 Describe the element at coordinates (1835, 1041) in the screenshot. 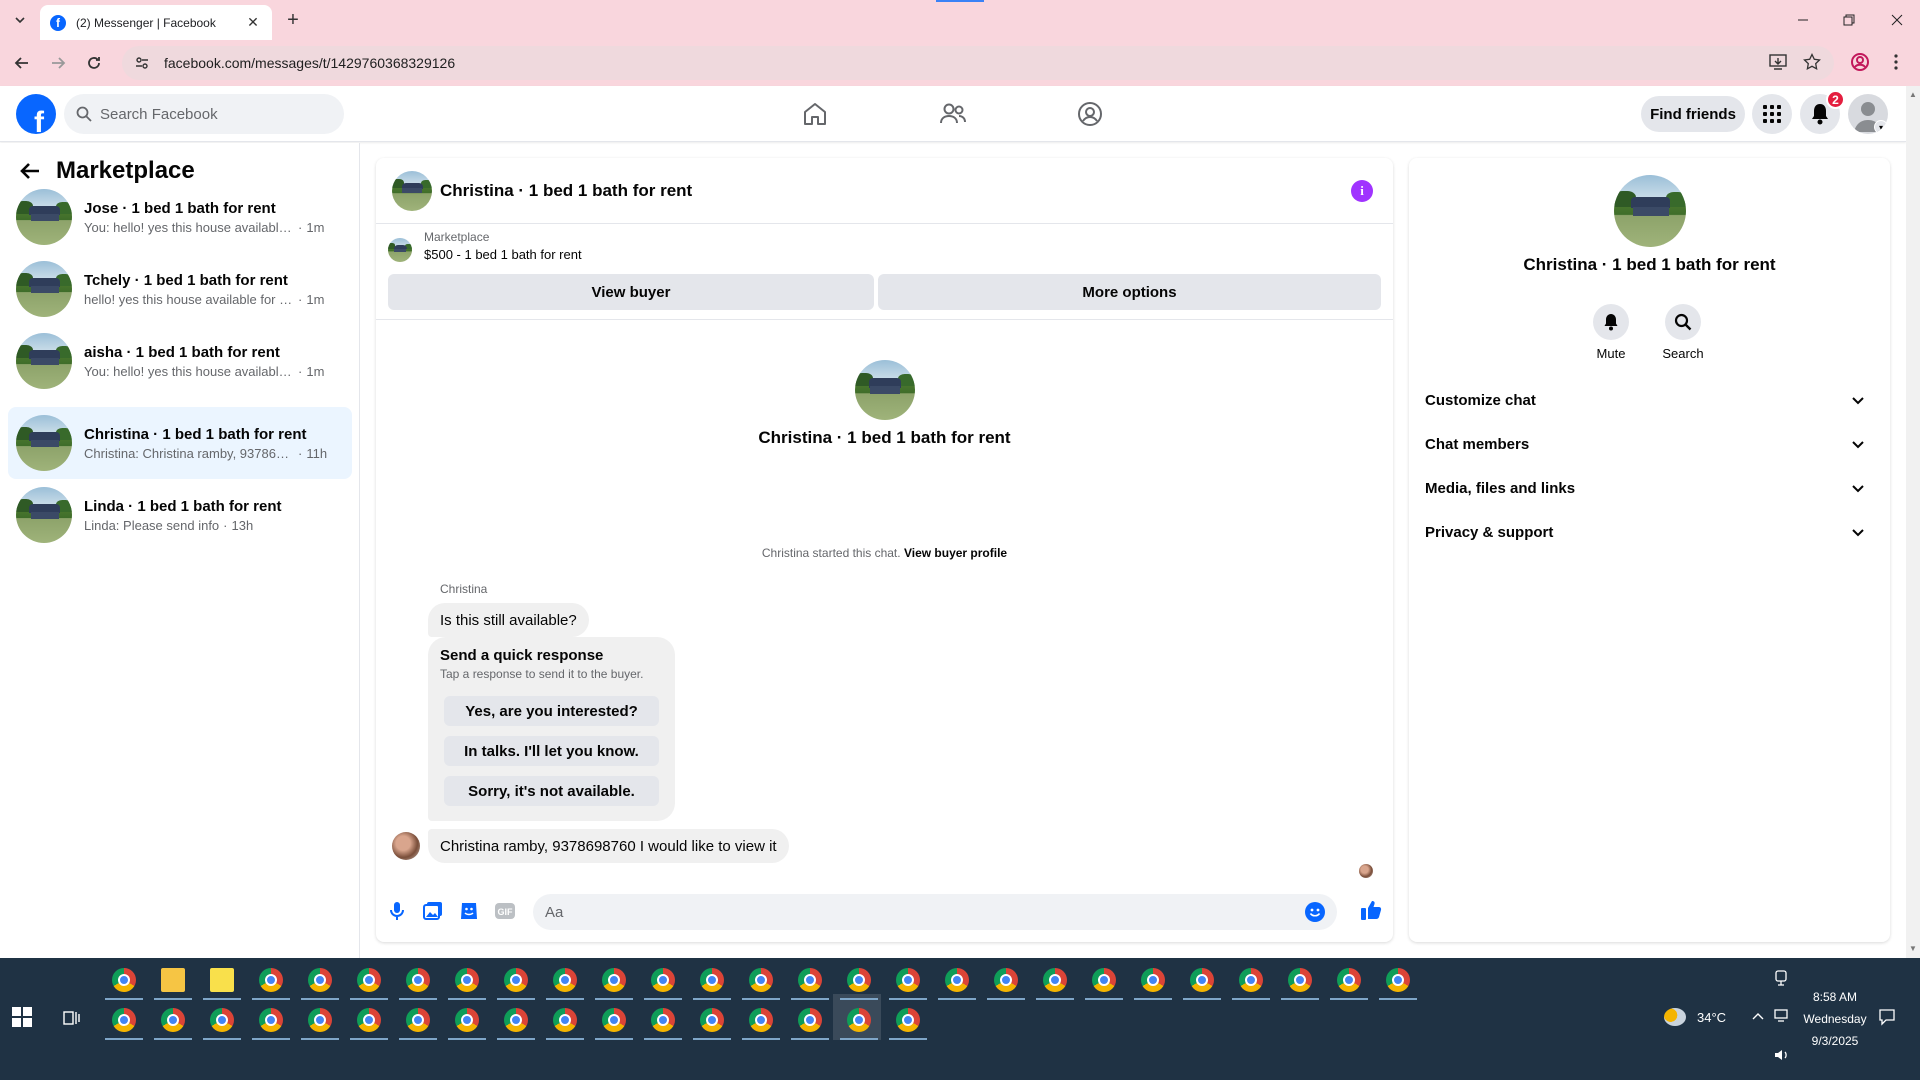

I see `clock-date: 9/3/2025` at that location.